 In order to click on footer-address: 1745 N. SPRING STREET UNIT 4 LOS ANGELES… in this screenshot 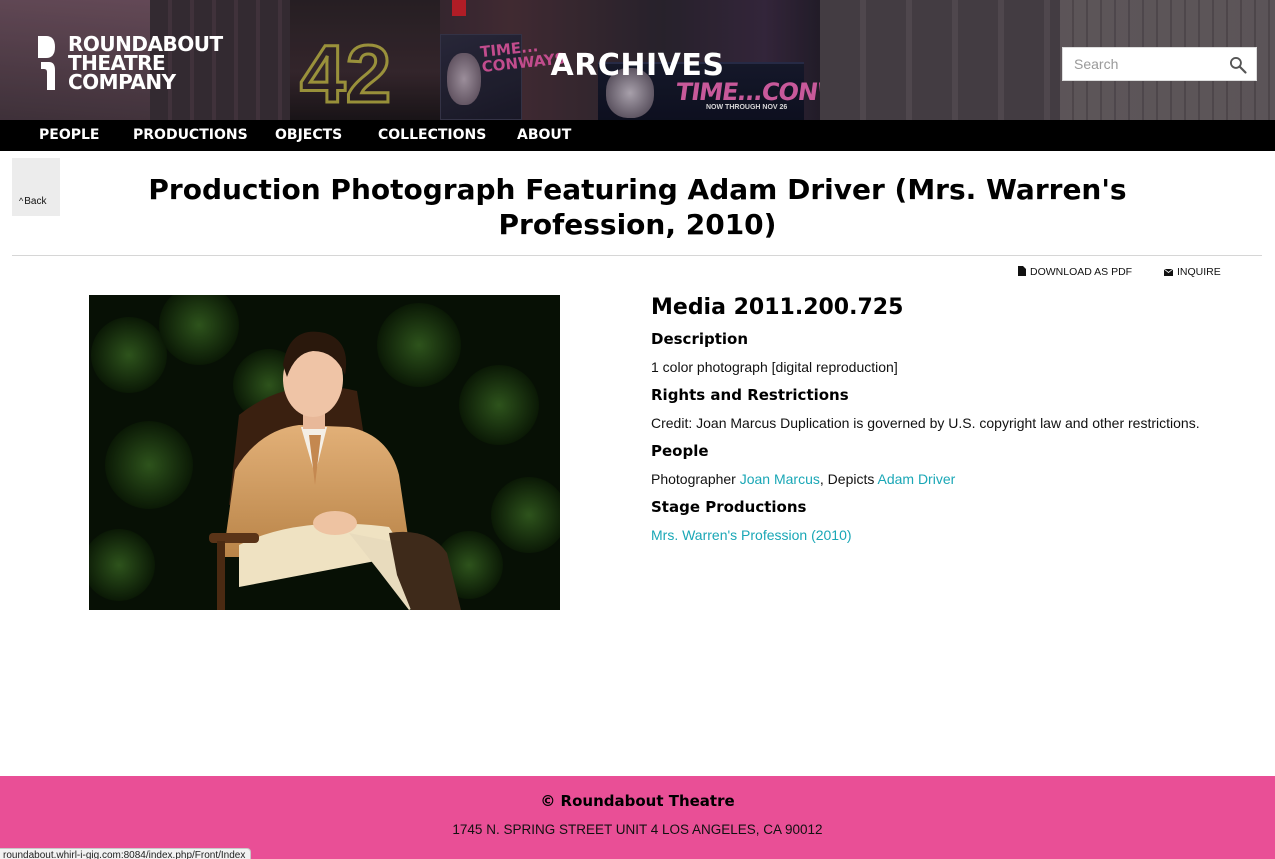, I will do `click(637, 829)`.